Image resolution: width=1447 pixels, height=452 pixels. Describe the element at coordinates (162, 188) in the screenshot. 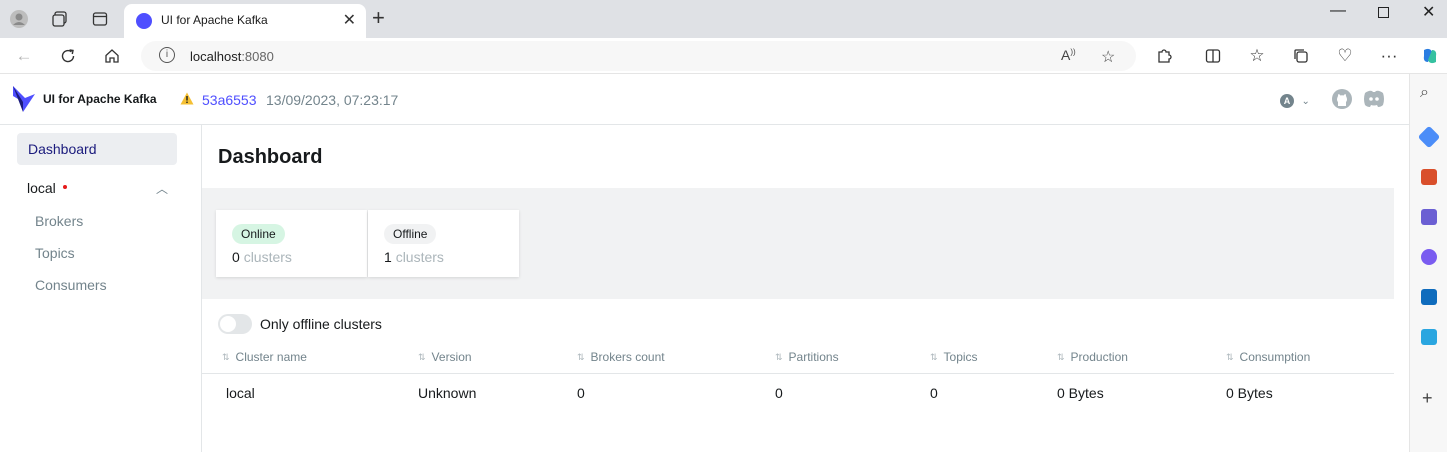

I see `chevron-up-icon: ︿` at that location.